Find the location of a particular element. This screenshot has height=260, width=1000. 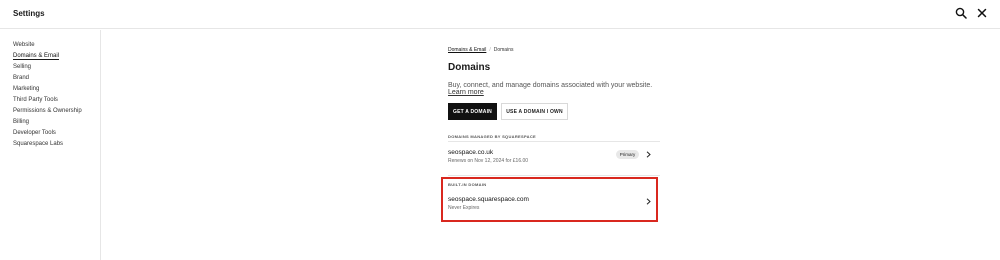

sidebar-item-label: Squarespace Labs is located at coordinates (38, 144).